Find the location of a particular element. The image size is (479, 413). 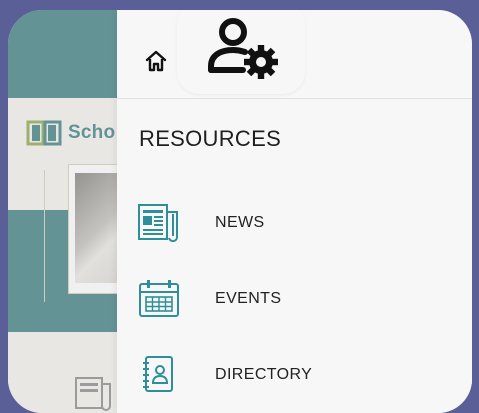

menu-item-label: DIRECTORY is located at coordinates (264, 374).